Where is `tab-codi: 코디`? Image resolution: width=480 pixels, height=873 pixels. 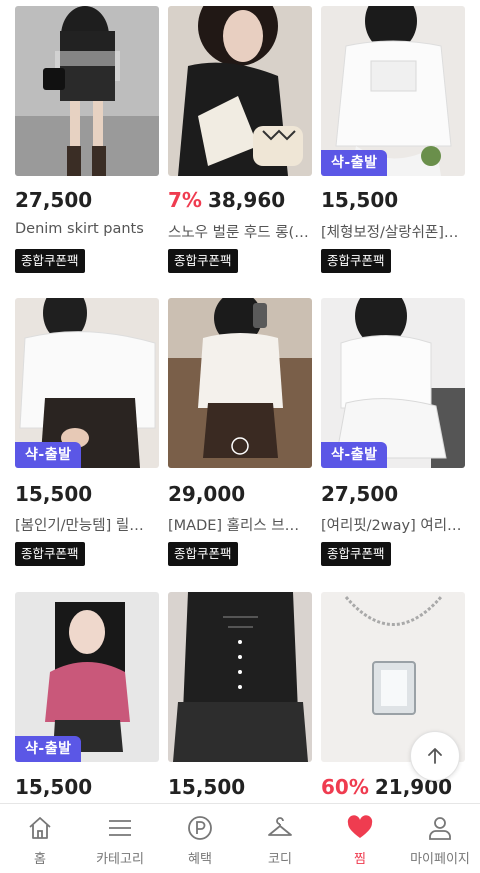 tab-codi: 코디 is located at coordinates (280, 838).